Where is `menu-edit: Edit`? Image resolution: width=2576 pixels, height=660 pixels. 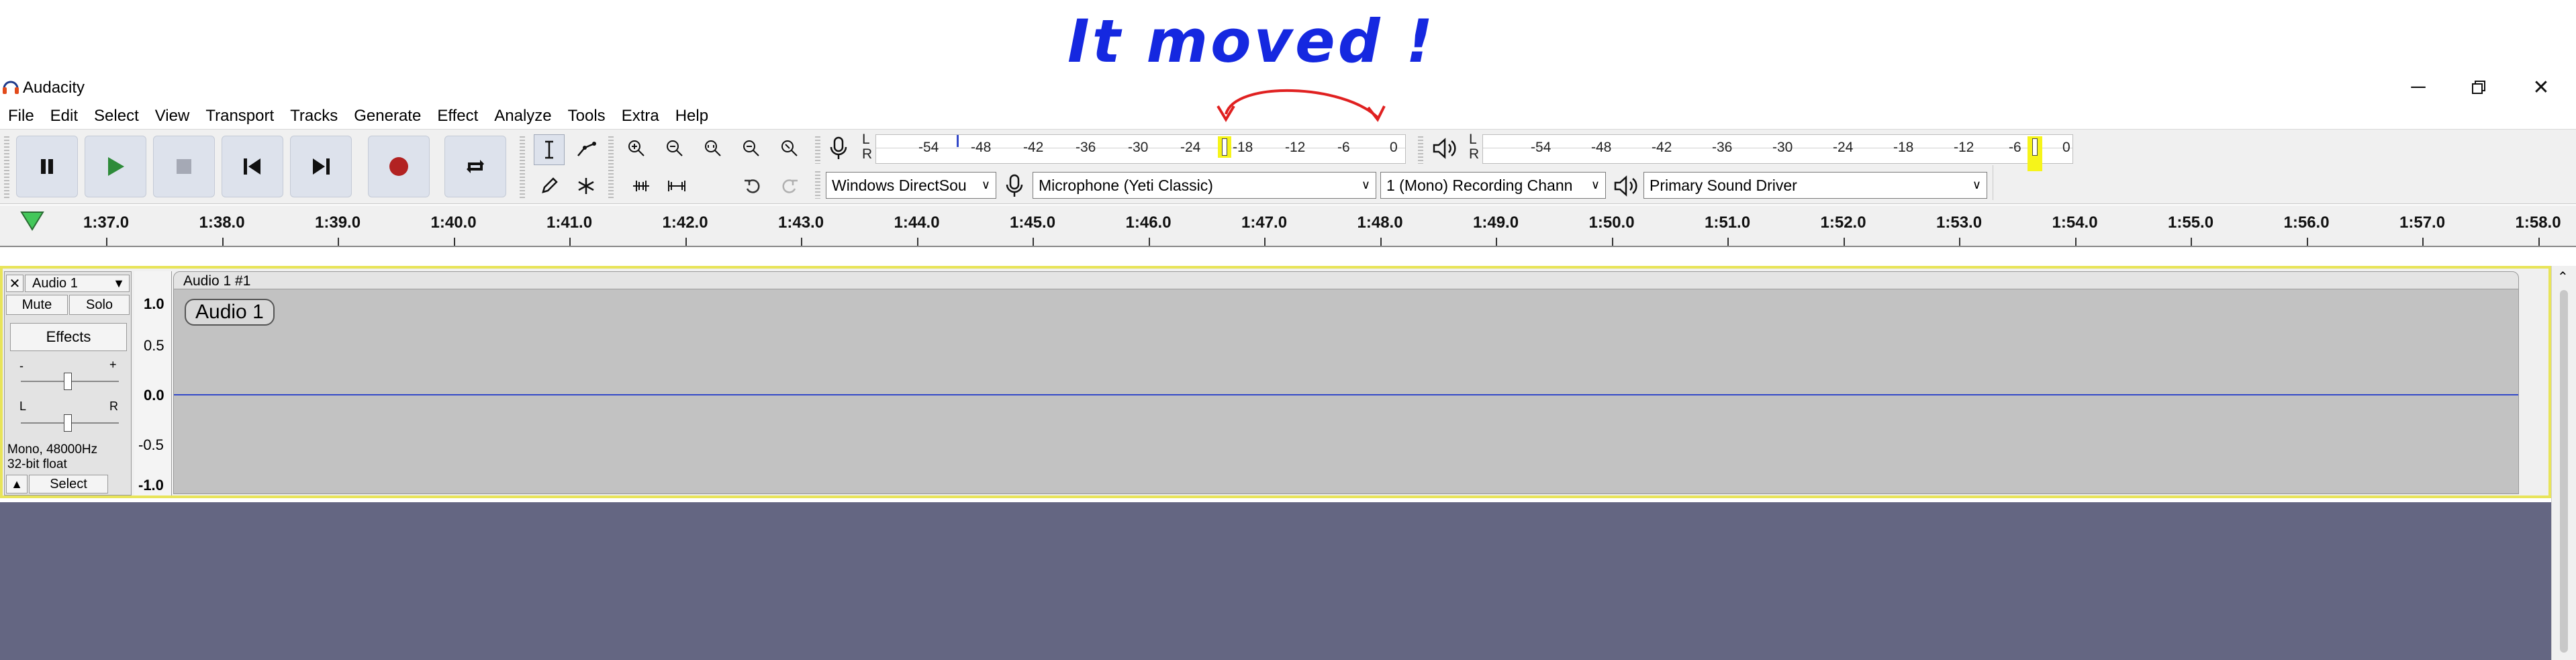
menu-edit: Edit is located at coordinates (64, 117).